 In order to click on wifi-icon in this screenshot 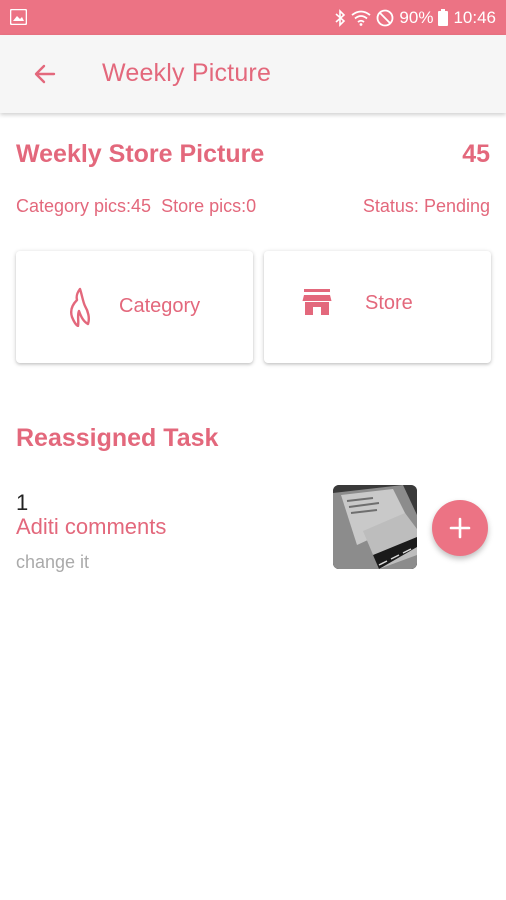, I will do `click(361, 18)`.